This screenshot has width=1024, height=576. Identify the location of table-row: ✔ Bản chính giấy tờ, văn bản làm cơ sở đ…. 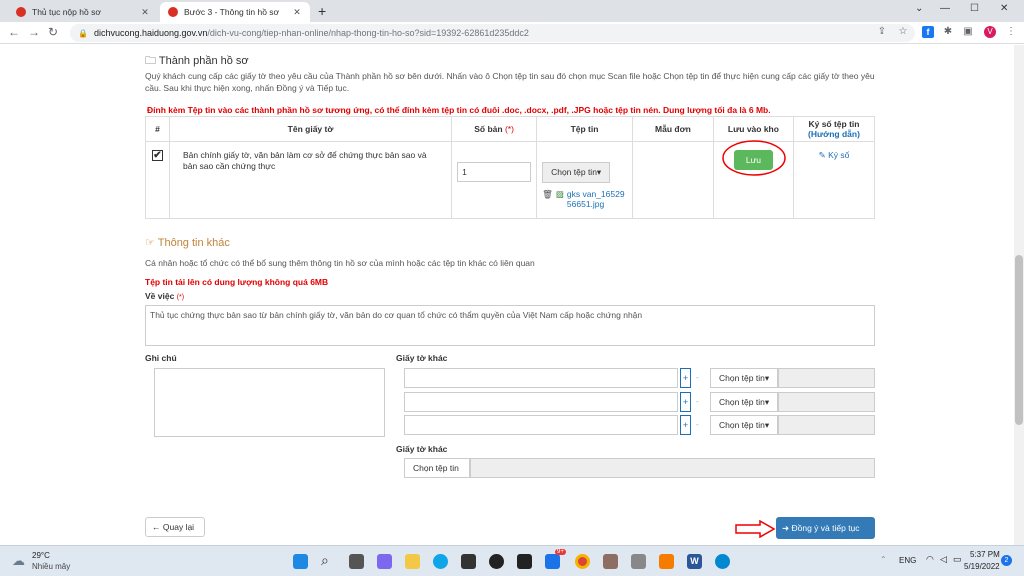
(510, 179).